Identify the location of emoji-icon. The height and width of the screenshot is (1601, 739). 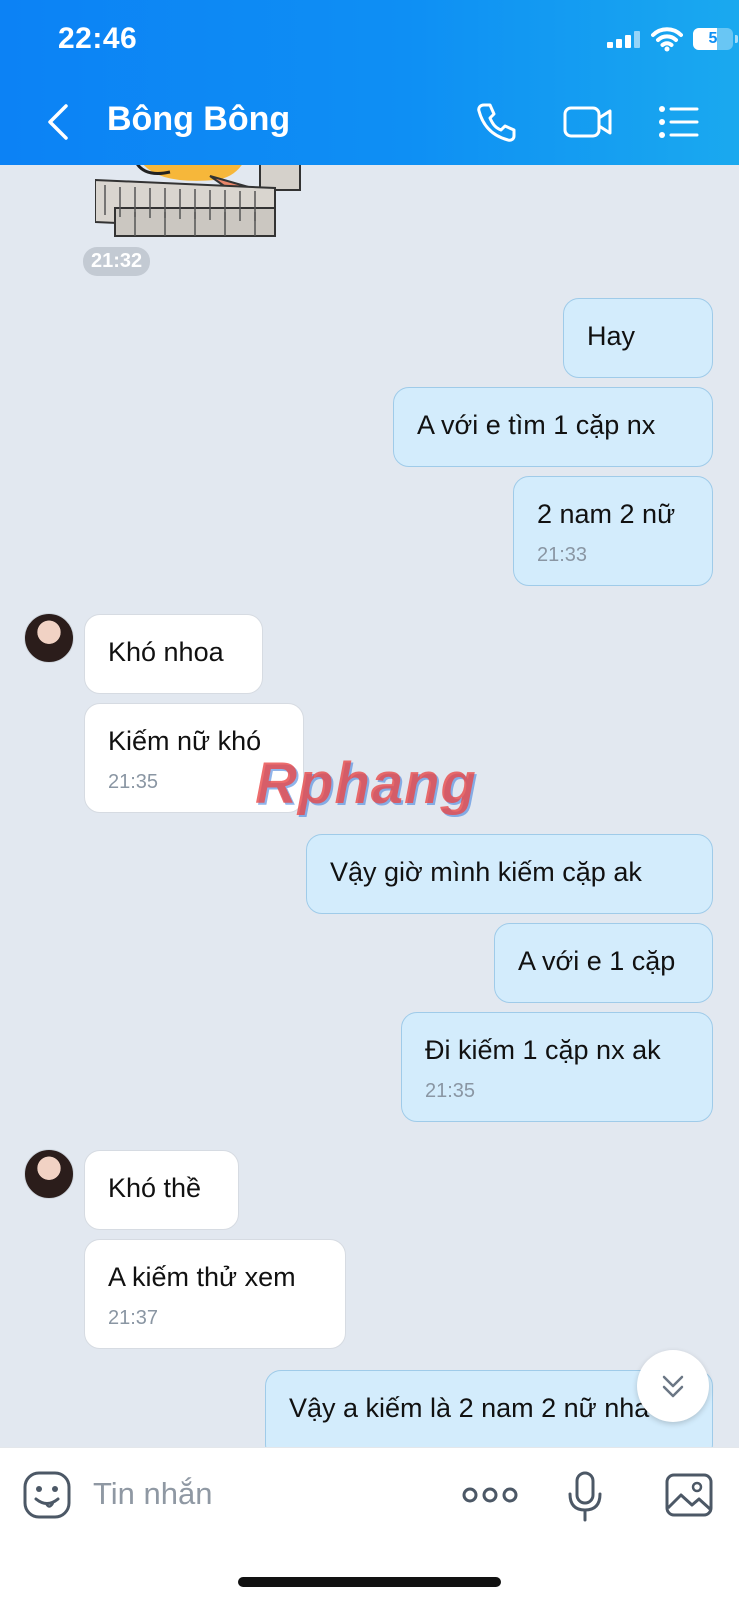
(47, 1495).